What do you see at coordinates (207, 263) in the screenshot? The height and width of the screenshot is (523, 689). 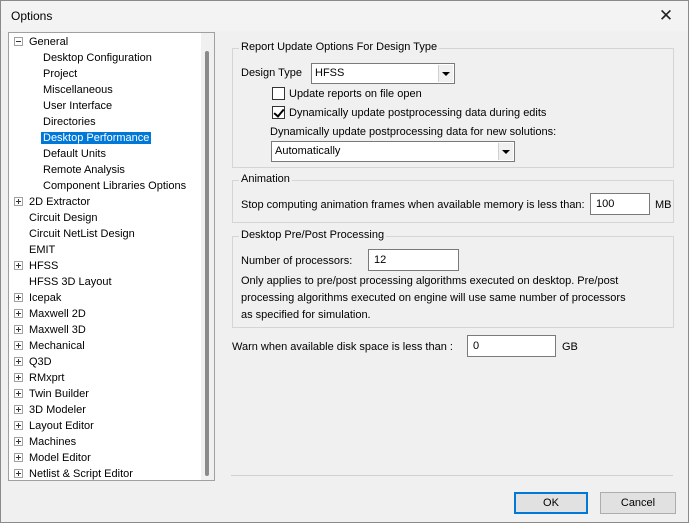 I see `tree-scrollbar-thumb` at bounding box center [207, 263].